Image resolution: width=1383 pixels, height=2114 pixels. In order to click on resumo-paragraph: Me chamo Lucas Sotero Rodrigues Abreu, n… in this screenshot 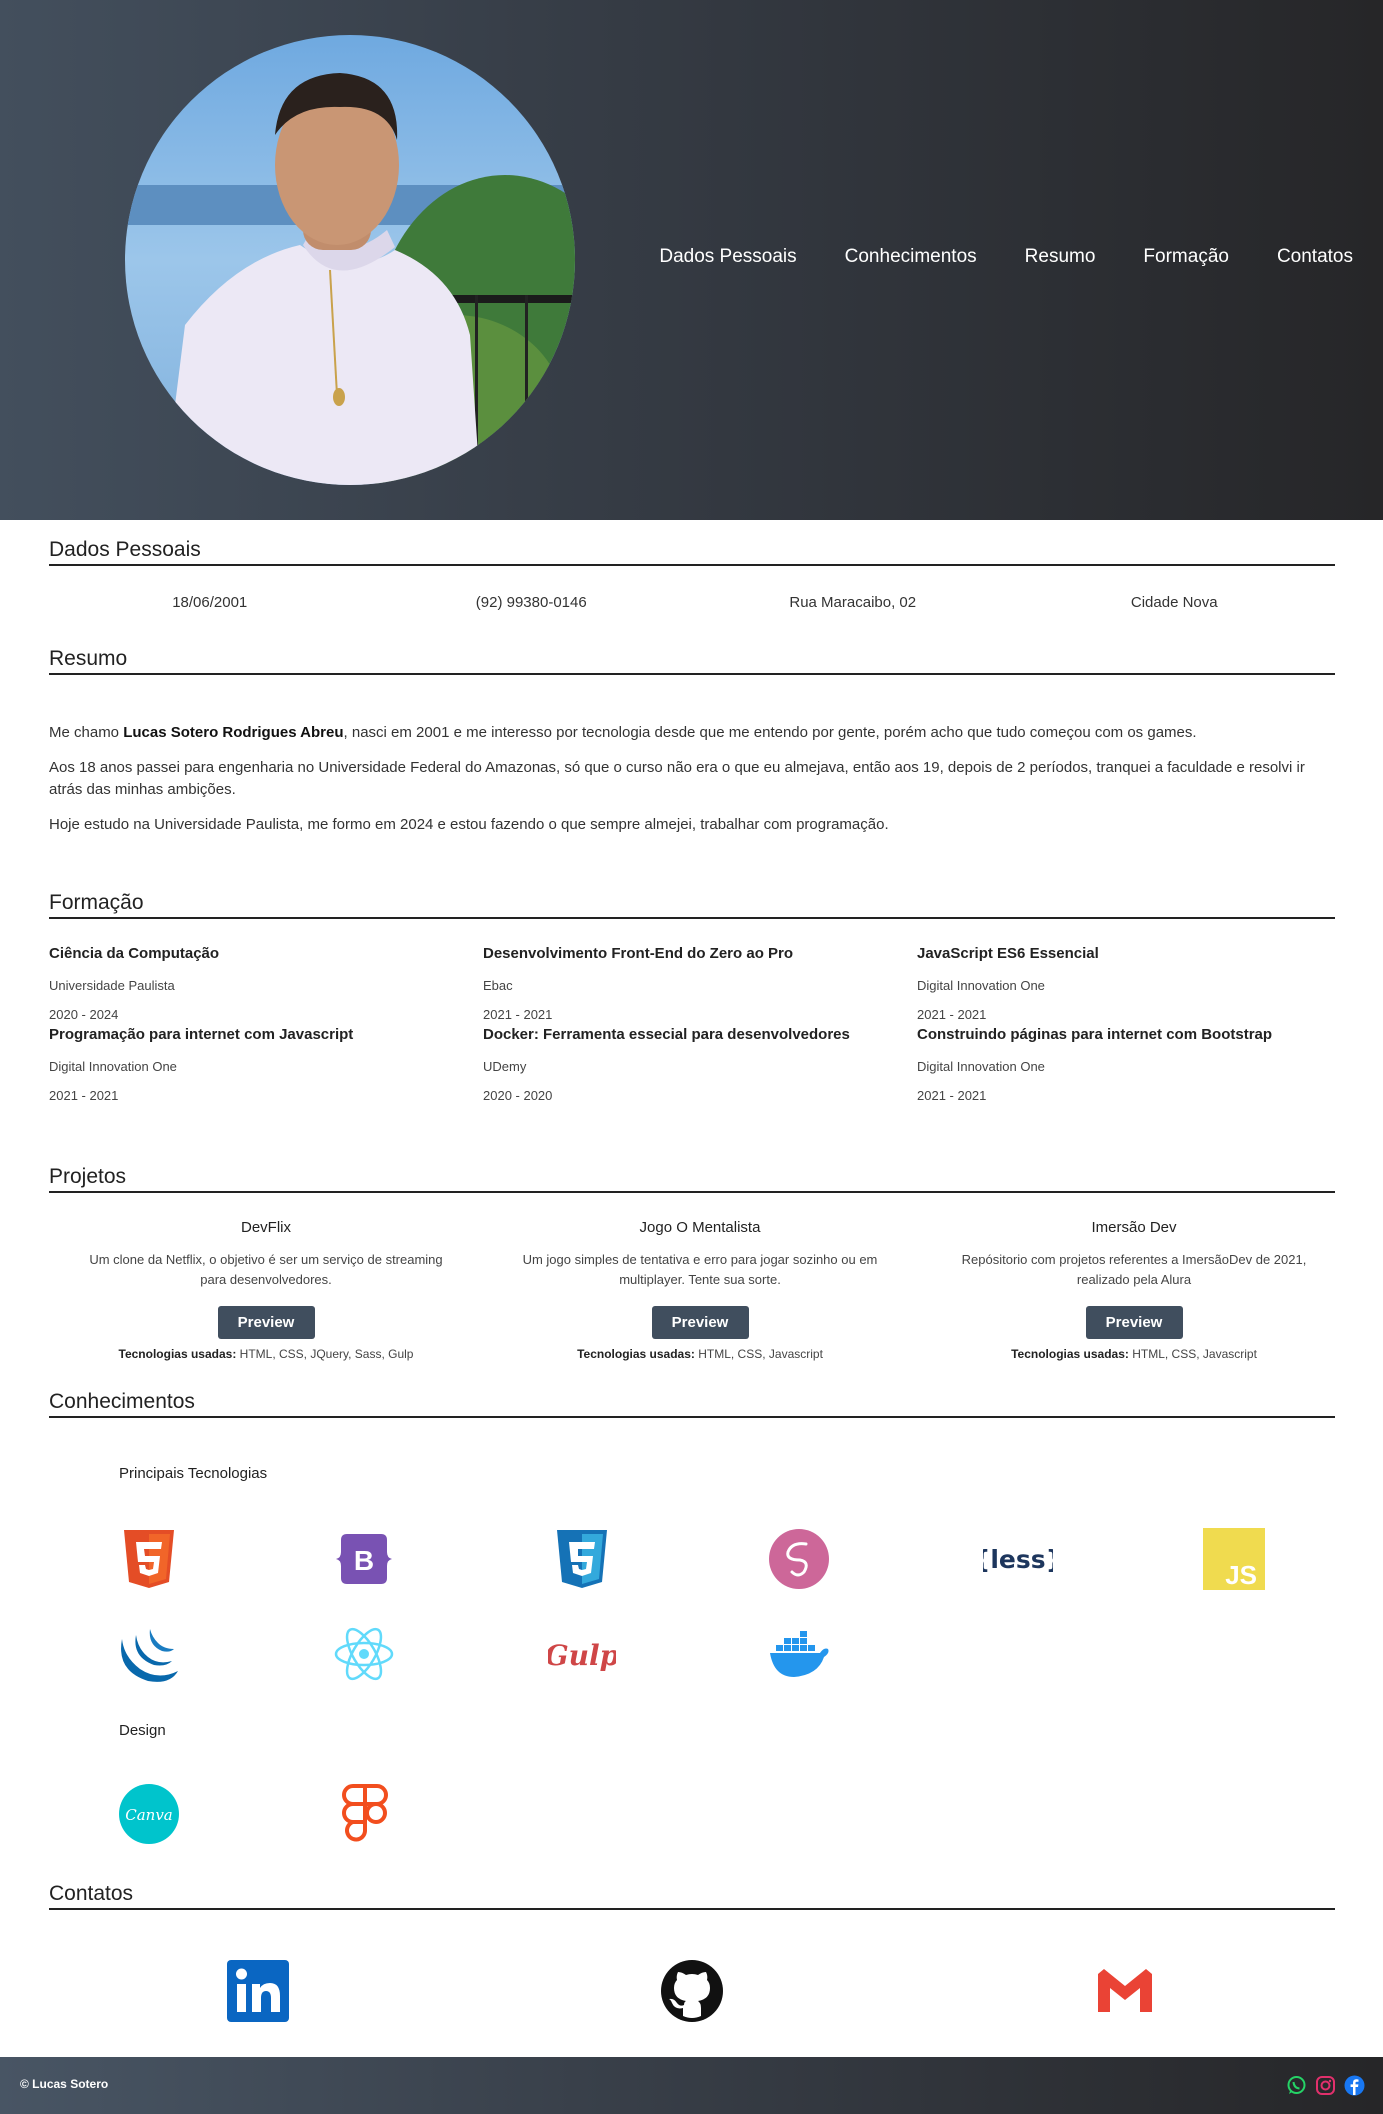, I will do `click(692, 733)`.